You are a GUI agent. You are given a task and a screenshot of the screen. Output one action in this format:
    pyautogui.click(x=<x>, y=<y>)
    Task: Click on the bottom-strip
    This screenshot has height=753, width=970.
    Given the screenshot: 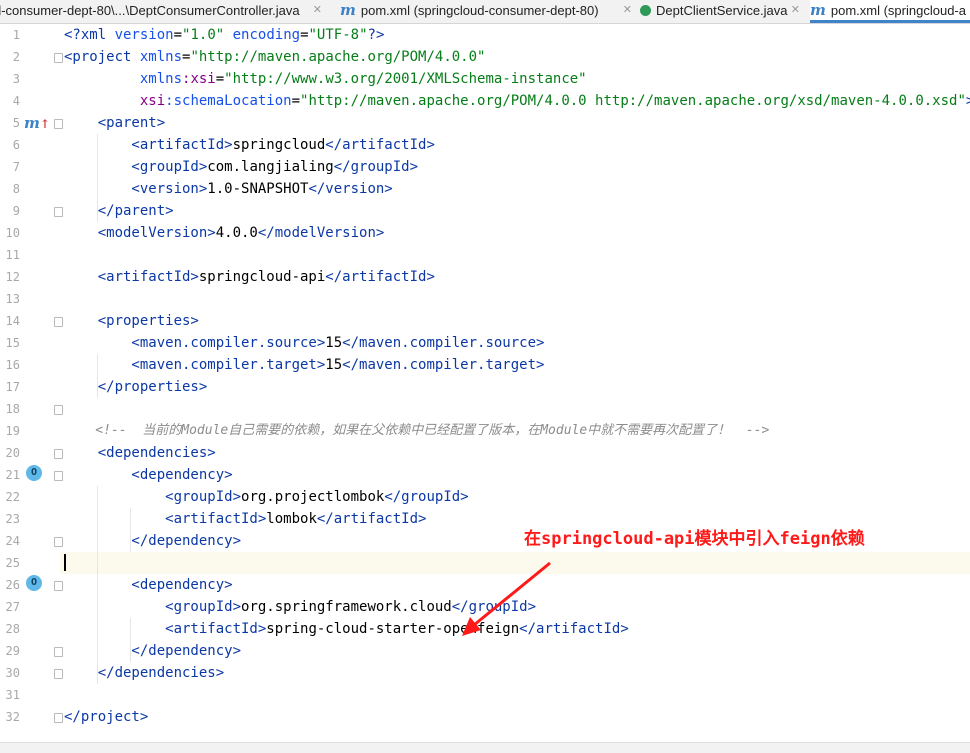 What is the action you would take?
    pyautogui.click(x=485, y=747)
    